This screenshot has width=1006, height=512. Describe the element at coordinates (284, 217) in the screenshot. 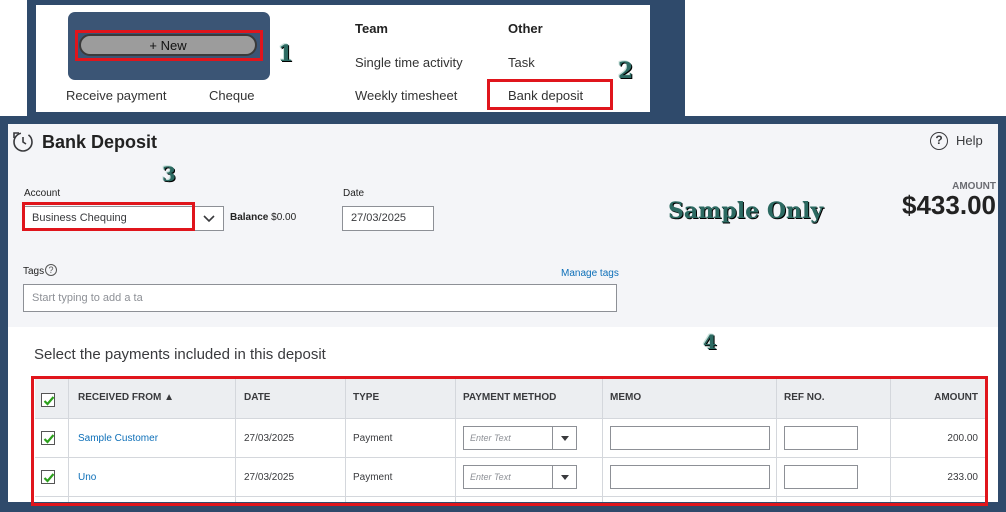

I see `balance-value: $0.00` at that location.